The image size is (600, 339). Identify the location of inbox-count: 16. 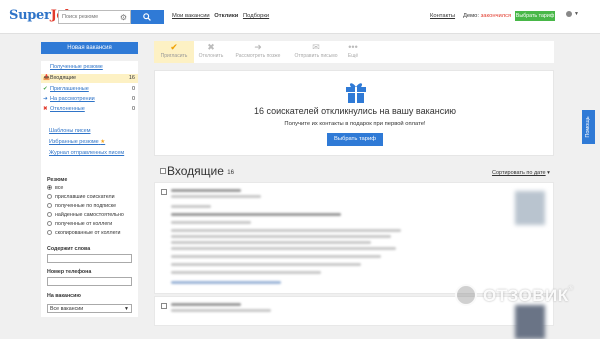
(230, 173).